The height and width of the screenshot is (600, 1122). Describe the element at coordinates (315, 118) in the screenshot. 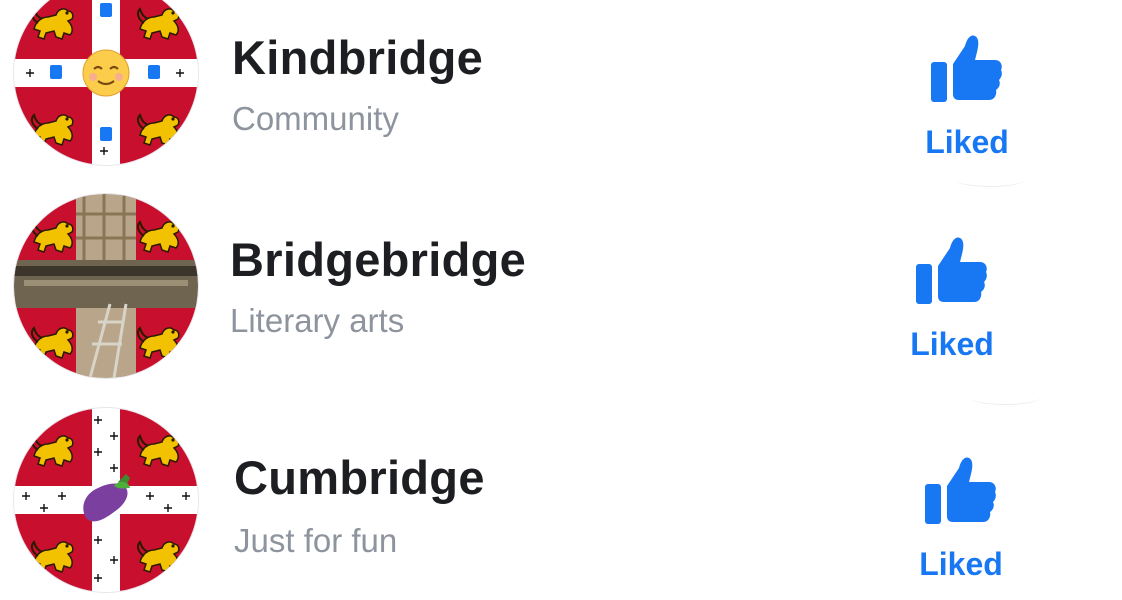

I see `page-category: Community` at that location.